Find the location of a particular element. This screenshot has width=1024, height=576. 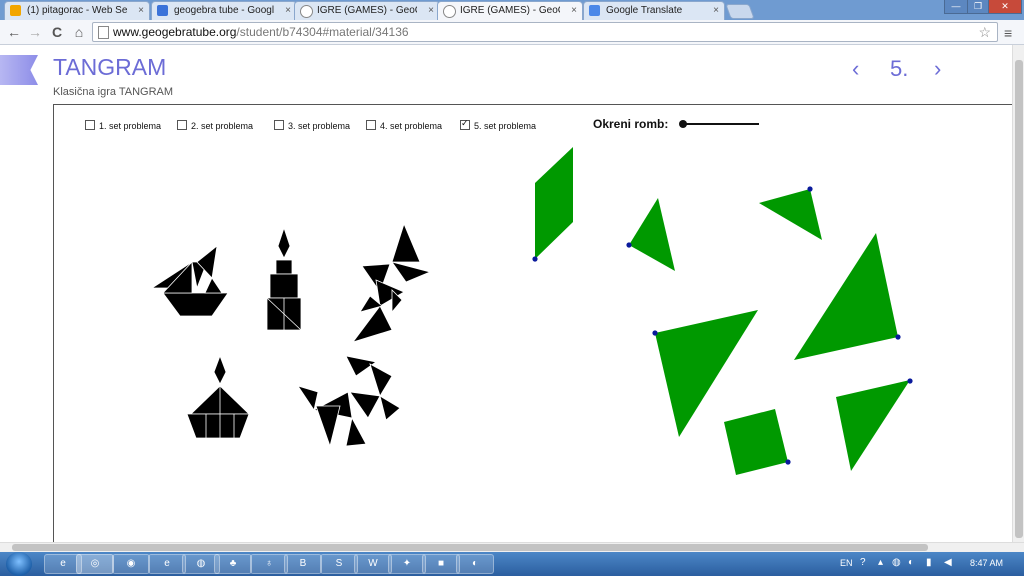

tray-app-icon: ◐ is located at coordinates (911, 562).